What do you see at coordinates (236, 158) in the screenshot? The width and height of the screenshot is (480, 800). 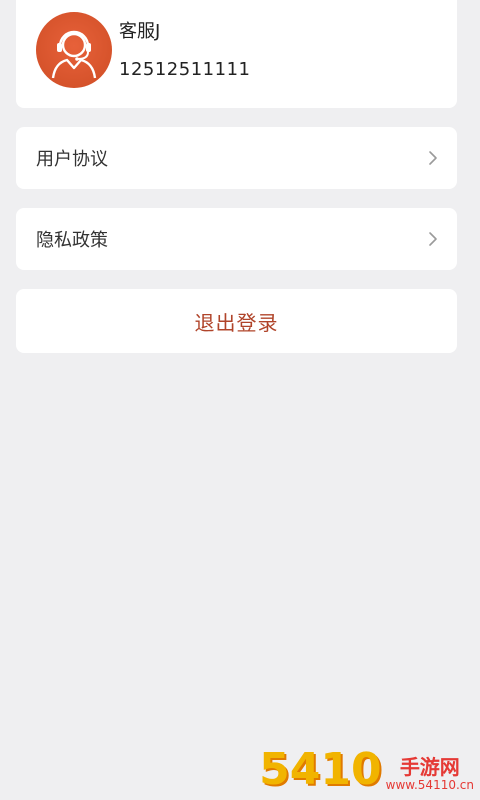 I see `user-agreement-row: 用户协议` at bounding box center [236, 158].